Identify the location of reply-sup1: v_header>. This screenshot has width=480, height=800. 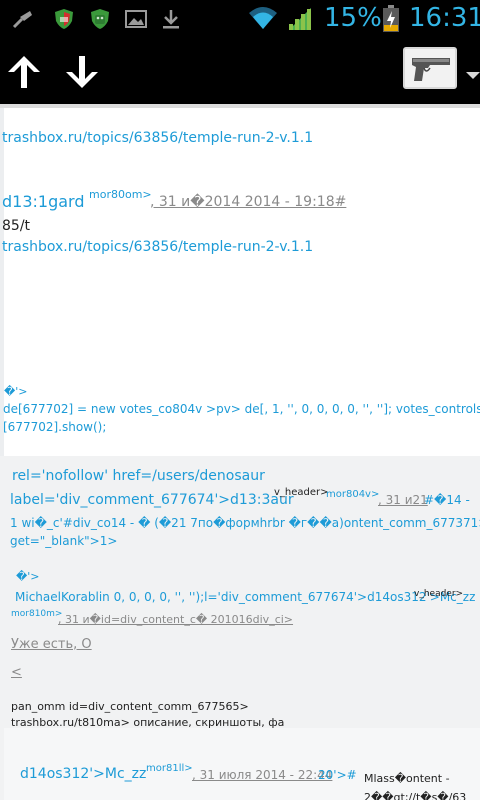
(301, 492).